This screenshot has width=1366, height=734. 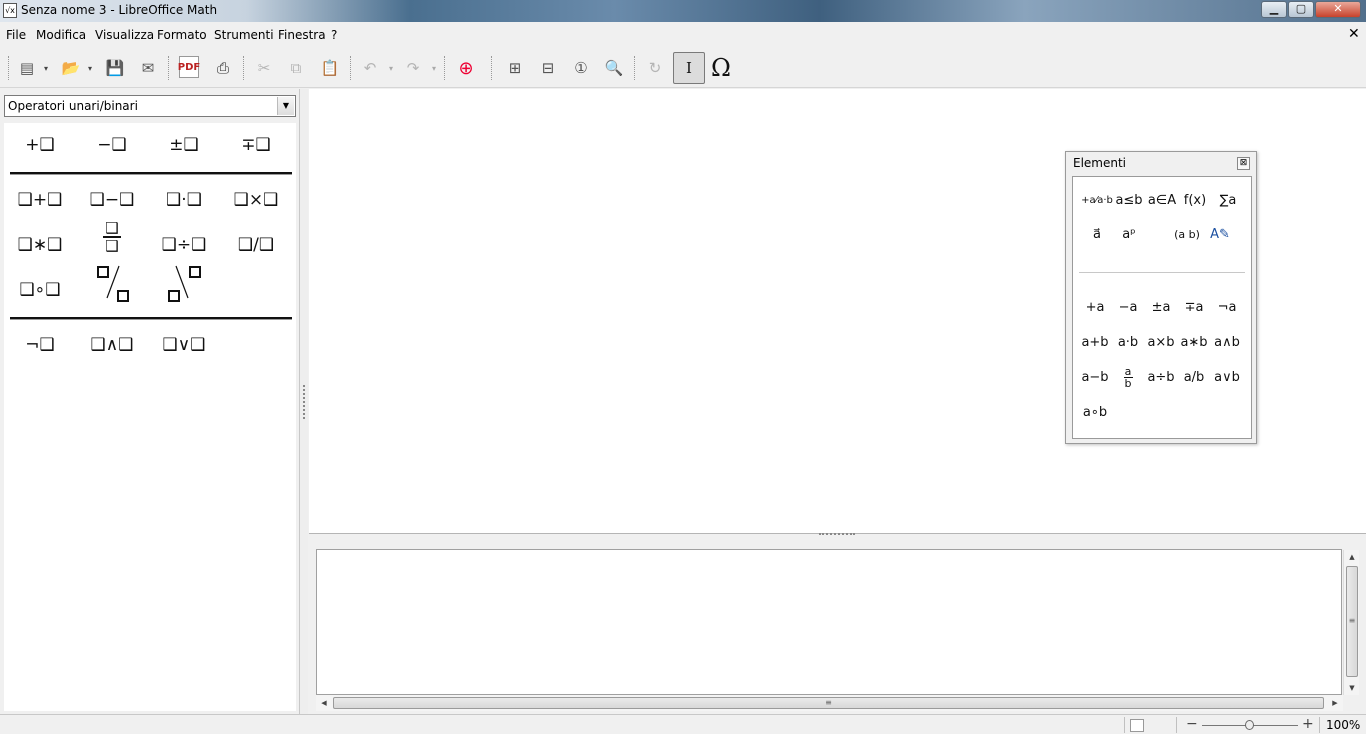 I want to click on scroll-left-icon: ◀, so click(x=324, y=703).